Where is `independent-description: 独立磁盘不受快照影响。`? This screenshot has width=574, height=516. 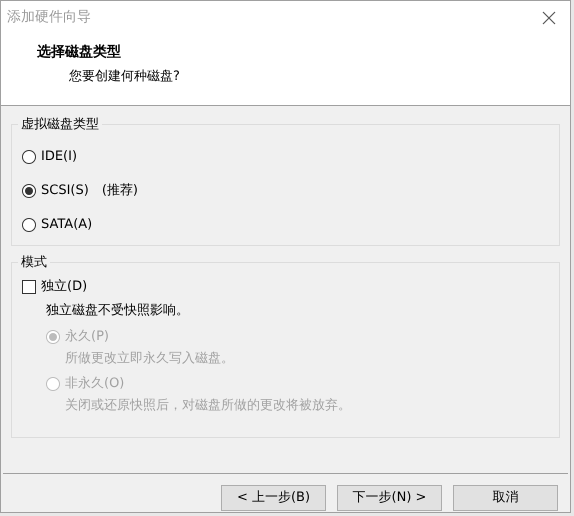 independent-description: 独立磁盘不受快照影响。 is located at coordinates (117, 311).